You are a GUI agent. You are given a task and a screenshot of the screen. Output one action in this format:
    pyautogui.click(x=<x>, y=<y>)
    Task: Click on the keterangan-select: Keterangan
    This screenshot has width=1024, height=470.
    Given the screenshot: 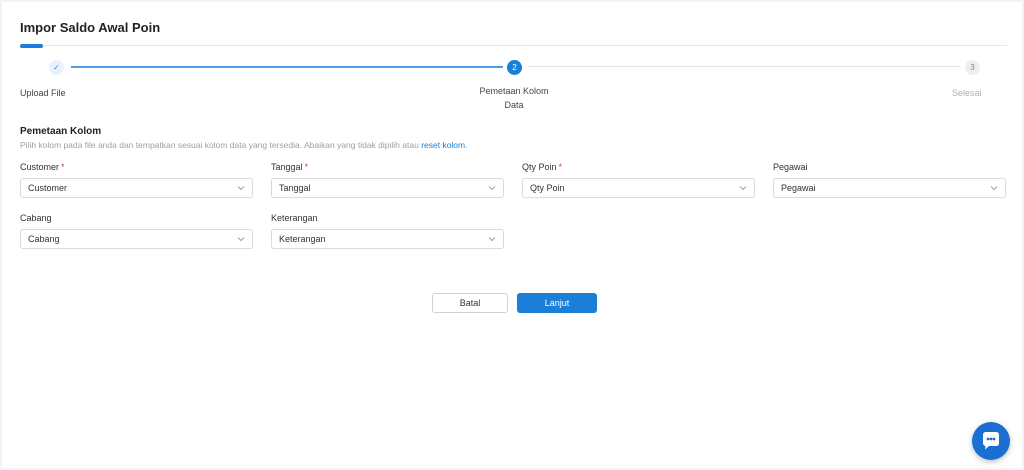 What is the action you would take?
    pyautogui.click(x=387, y=239)
    